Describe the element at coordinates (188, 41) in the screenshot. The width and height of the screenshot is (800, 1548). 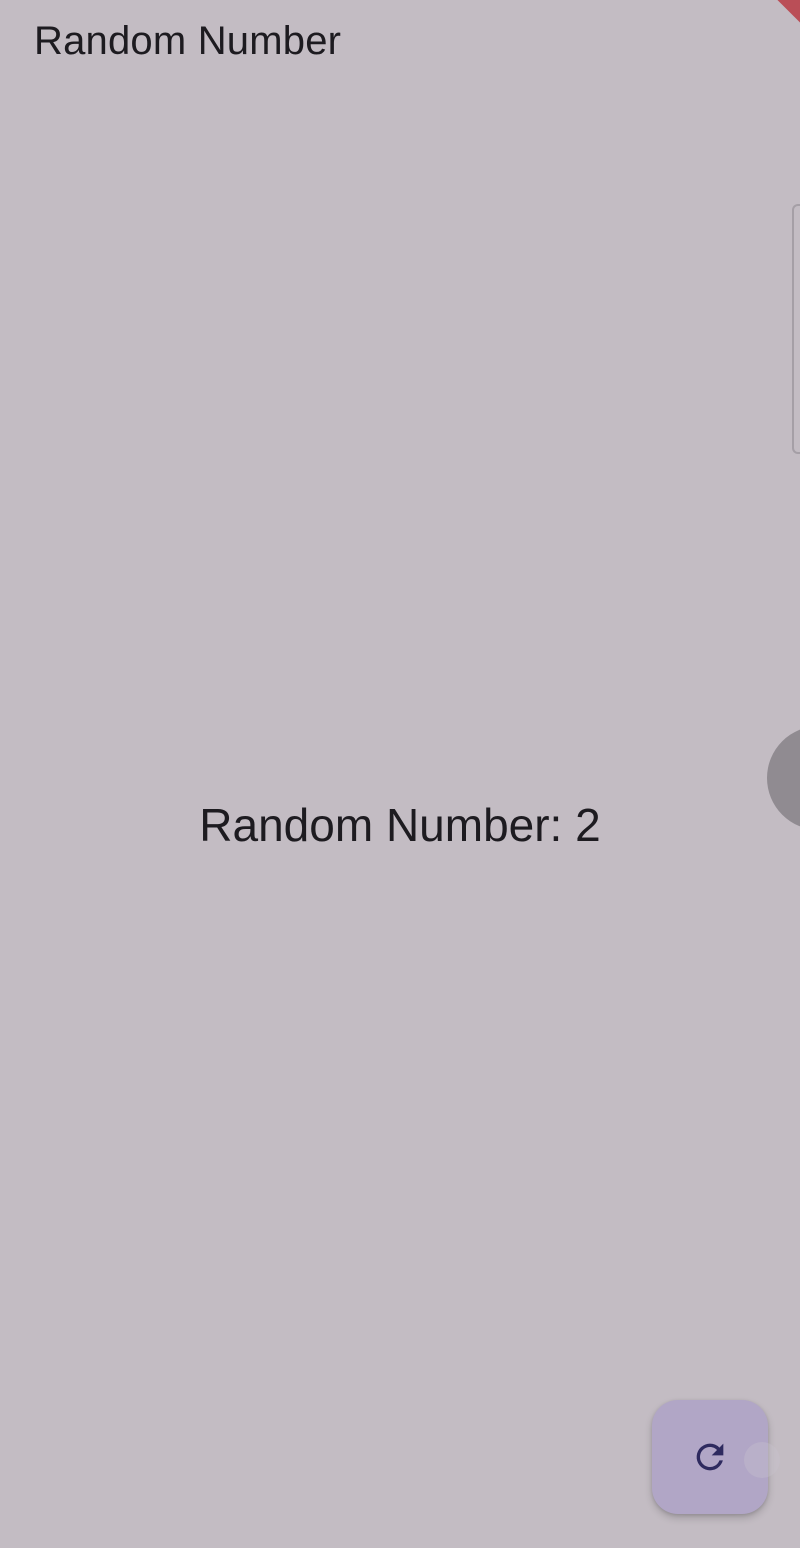
I see `app-title: Random Number` at that location.